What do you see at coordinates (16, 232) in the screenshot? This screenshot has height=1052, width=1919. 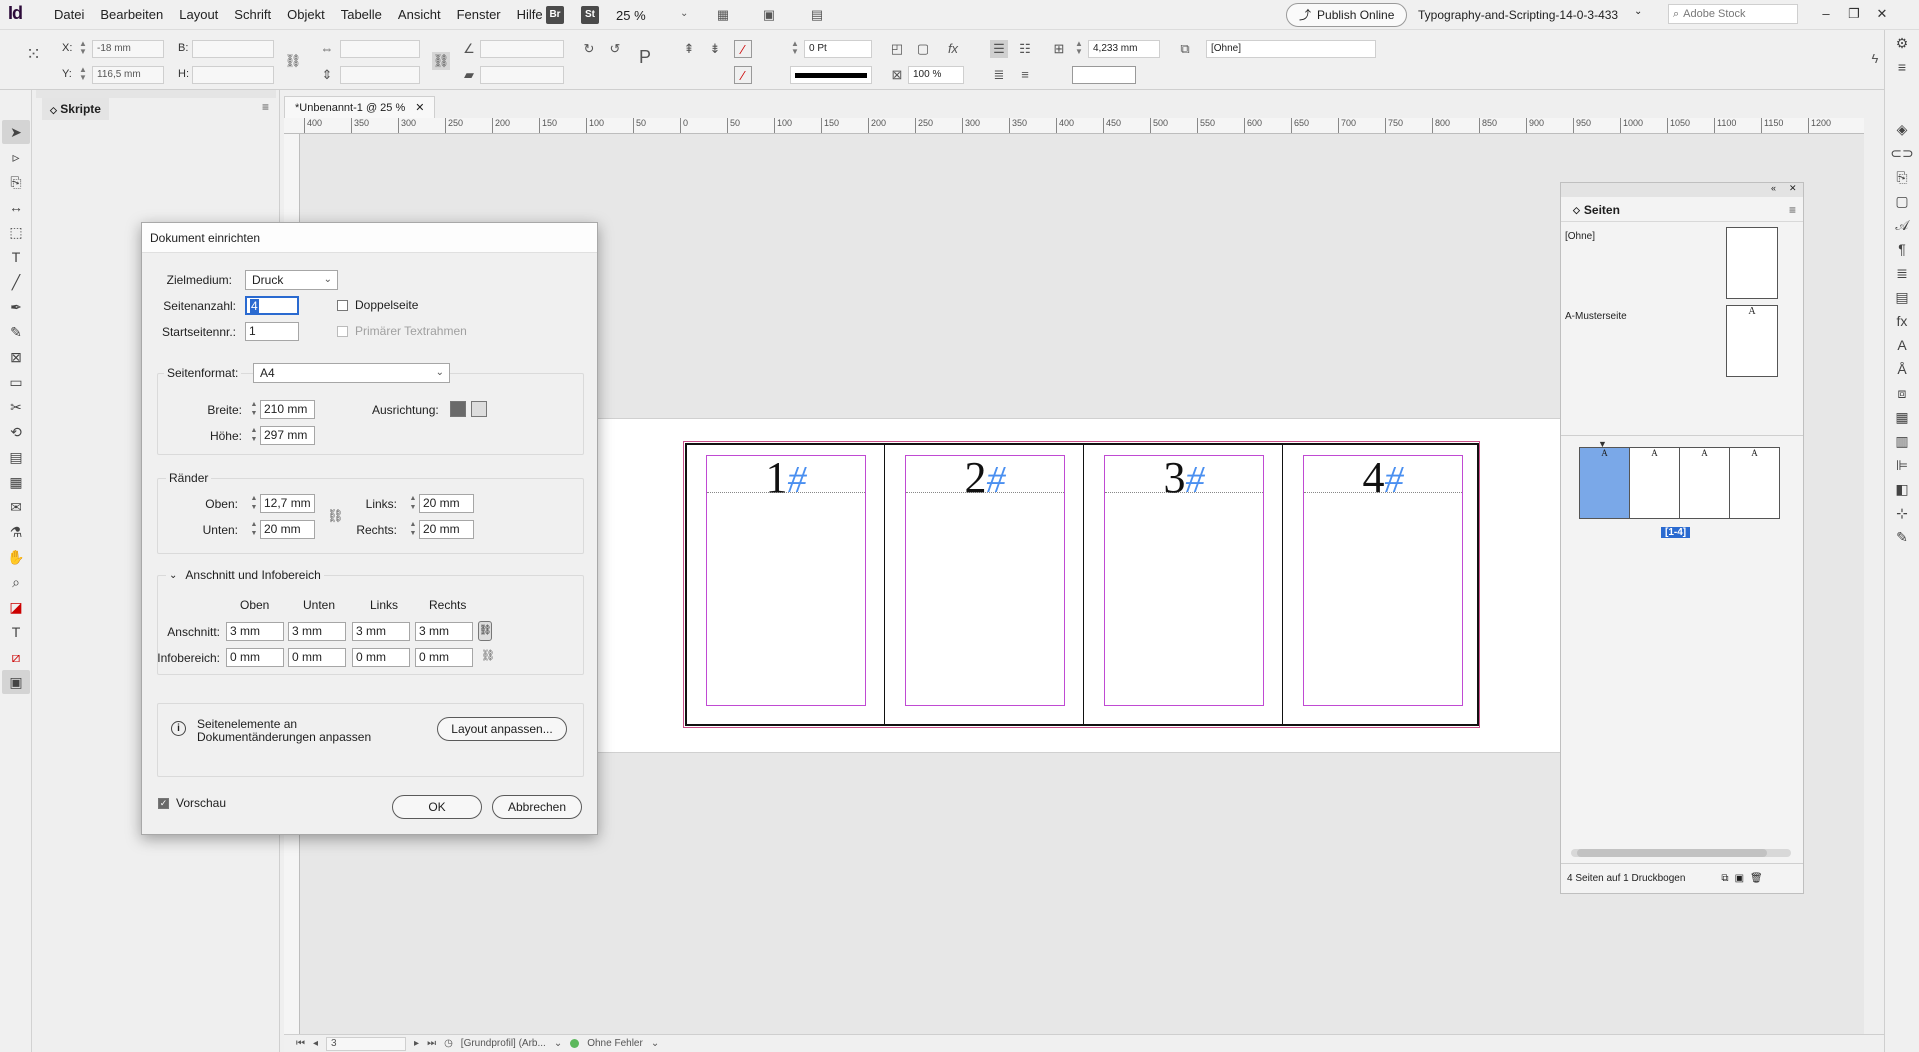 I see `content-collector-icon: ⬚` at bounding box center [16, 232].